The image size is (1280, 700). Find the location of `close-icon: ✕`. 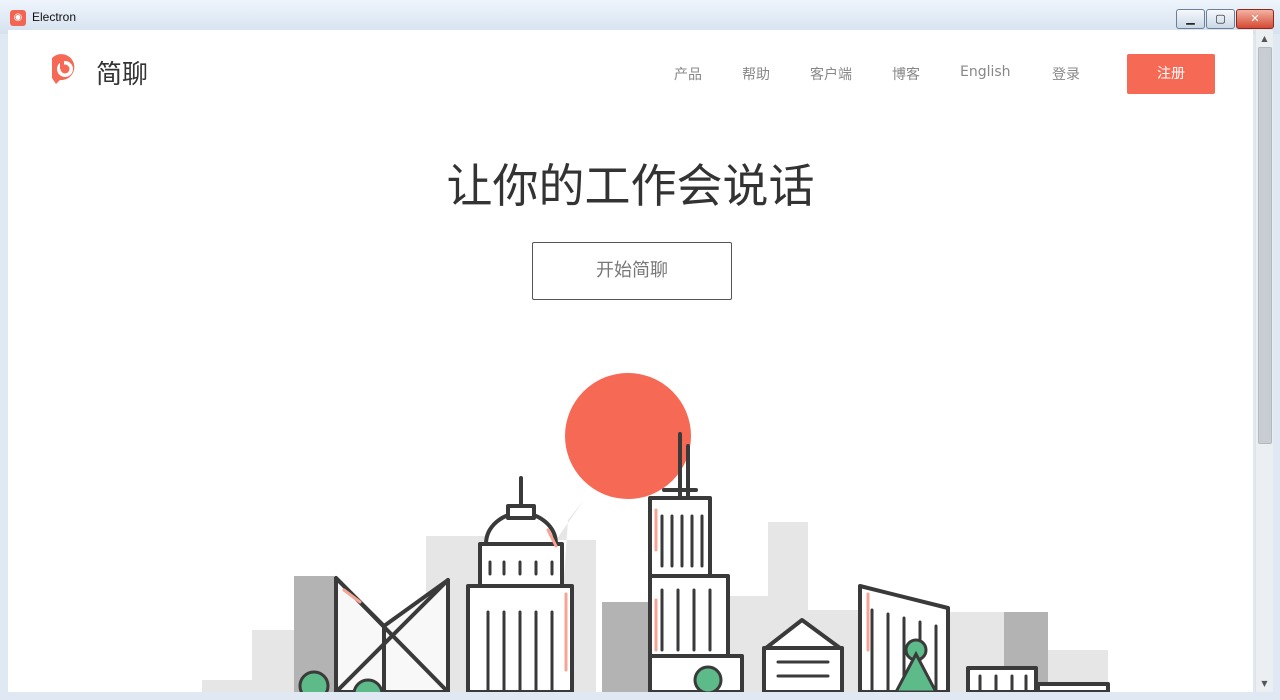

close-icon: ✕ is located at coordinates (1255, 18).